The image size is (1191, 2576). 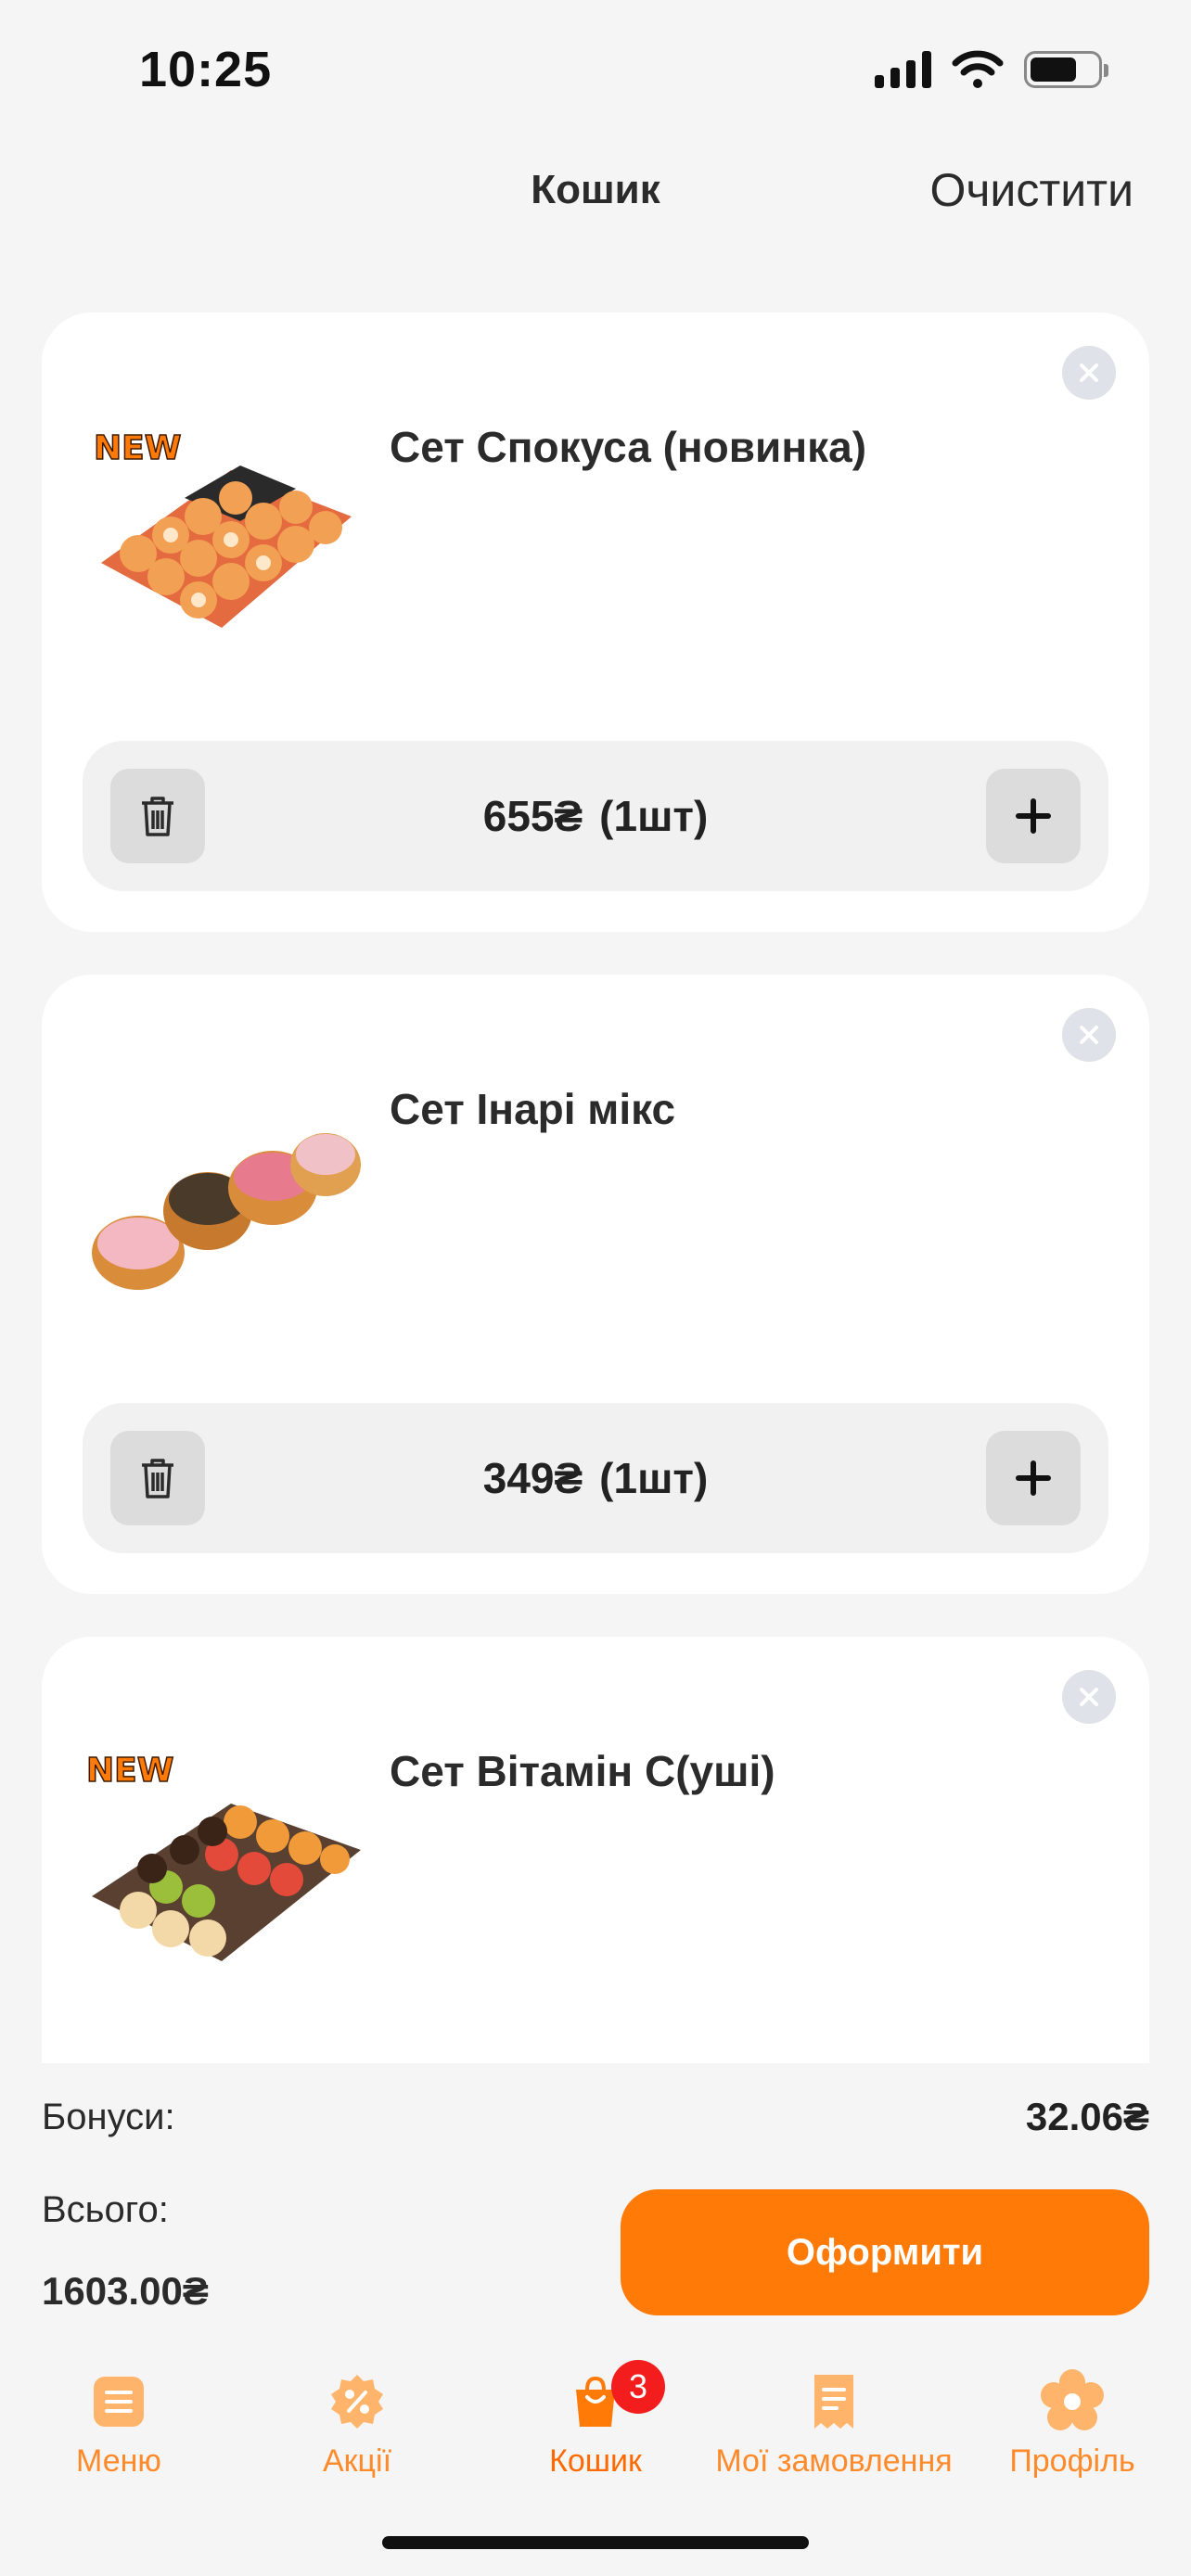 What do you see at coordinates (118, 2461) in the screenshot?
I see `tab-label: Меню` at bounding box center [118, 2461].